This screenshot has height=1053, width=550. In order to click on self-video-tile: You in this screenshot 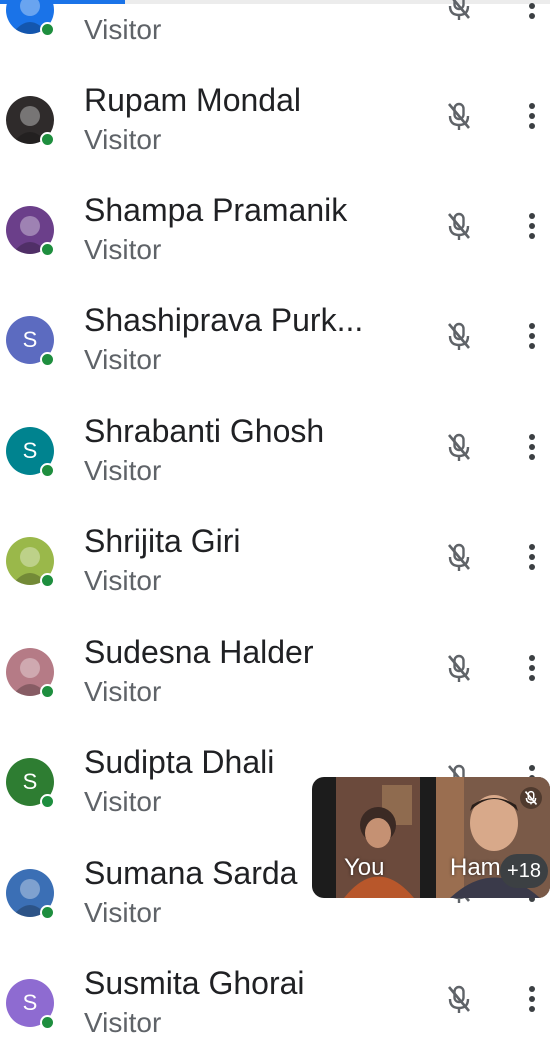, I will do `click(378, 837)`.